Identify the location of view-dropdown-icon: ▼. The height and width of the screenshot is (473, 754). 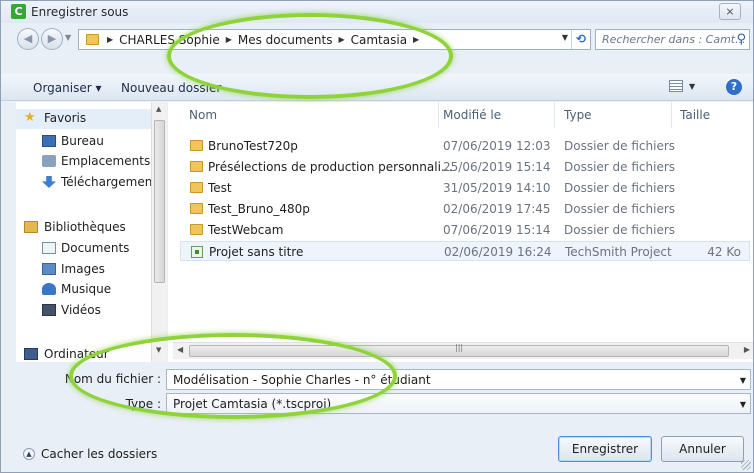
(692, 86).